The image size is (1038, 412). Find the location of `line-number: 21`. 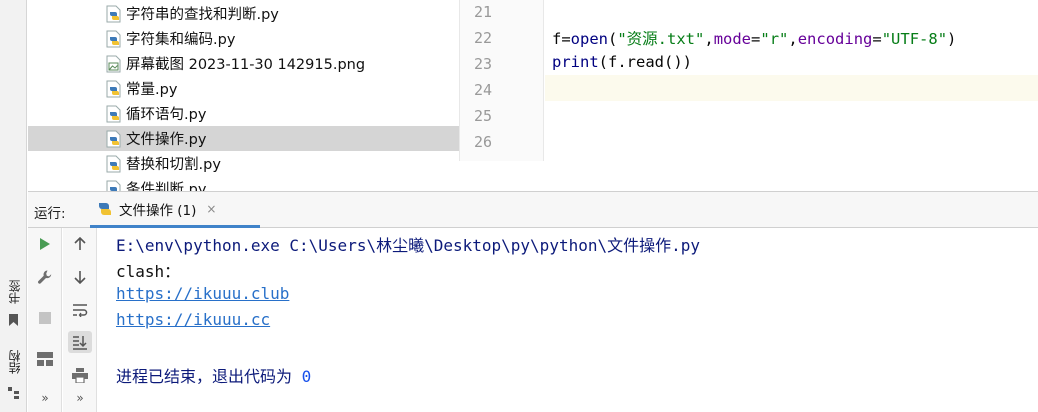

line-number: 21 is located at coordinates (482, 12).